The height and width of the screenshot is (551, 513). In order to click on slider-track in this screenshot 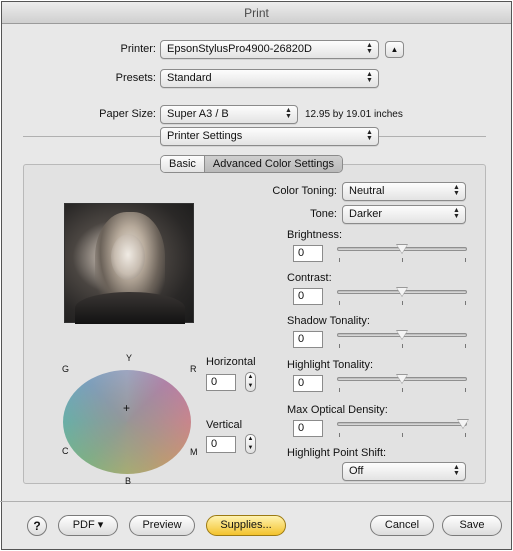, I will do `click(402, 424)`.